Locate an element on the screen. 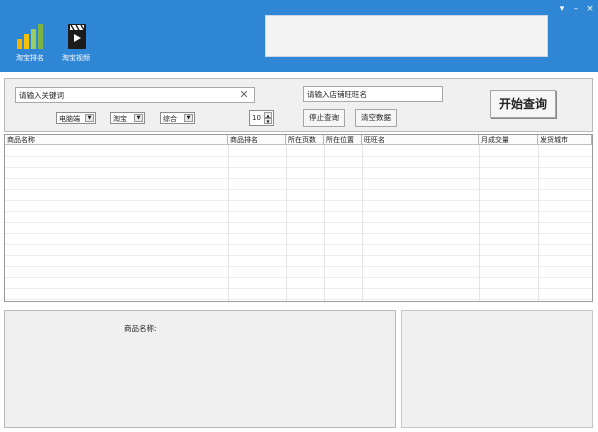  nav-video-button: 淘宝视频 is located at coordinates (76, 43).